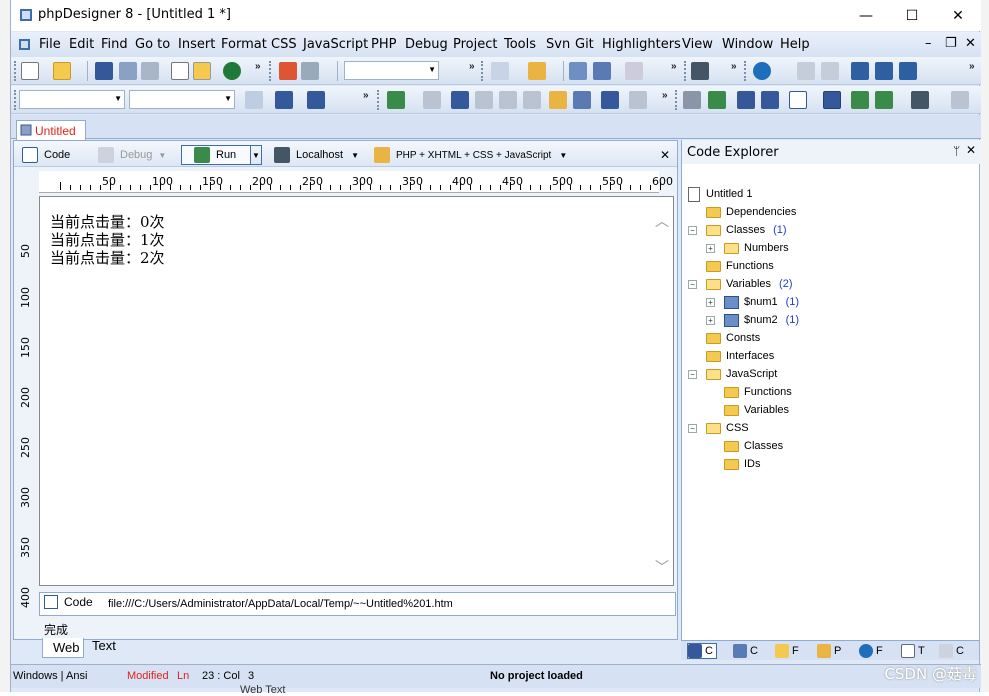 The width and height of the screenshot is (989, 696). I want to click on mdi-restore-button: ❐, so click(951, 43).